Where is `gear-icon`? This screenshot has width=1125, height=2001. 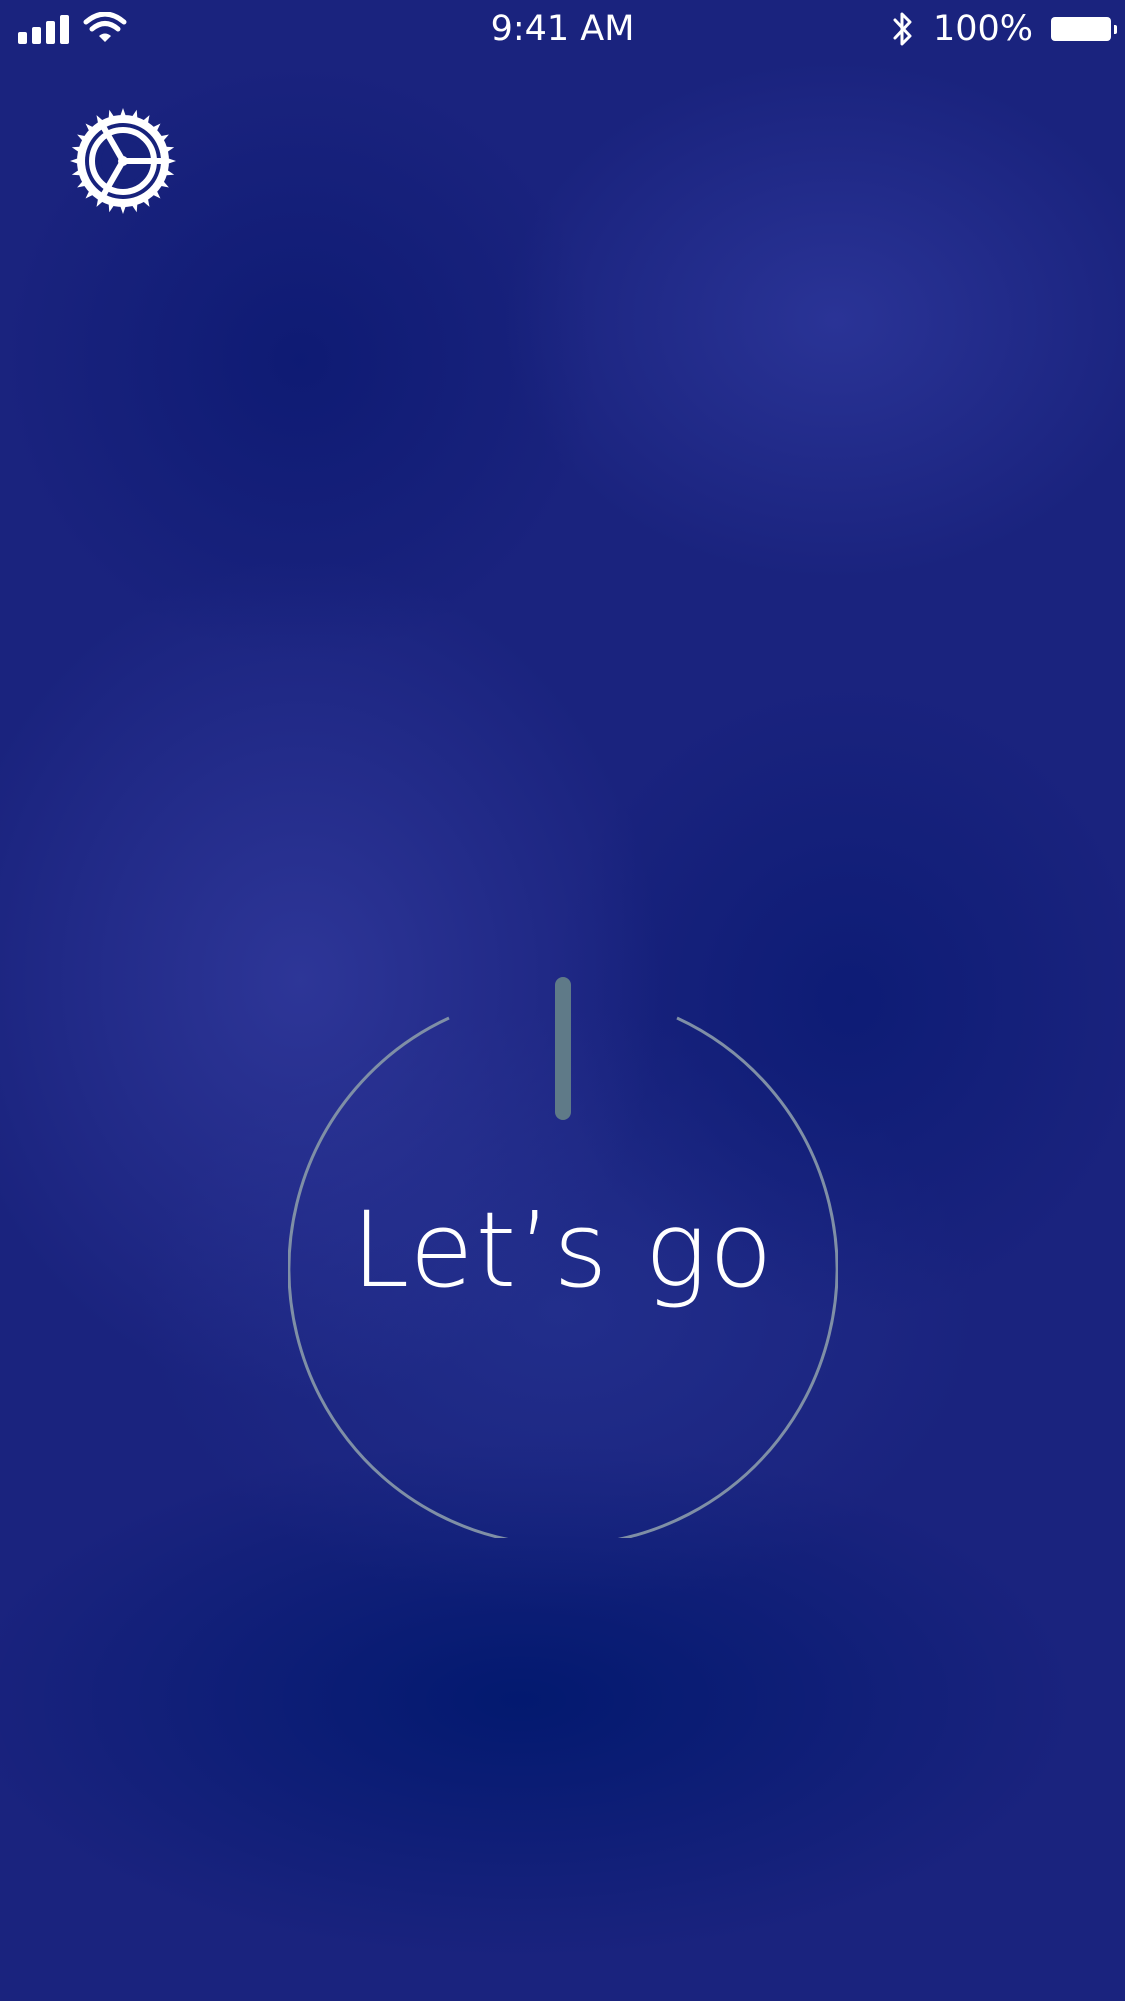
gear-icon is located at coordinates (123, 161).